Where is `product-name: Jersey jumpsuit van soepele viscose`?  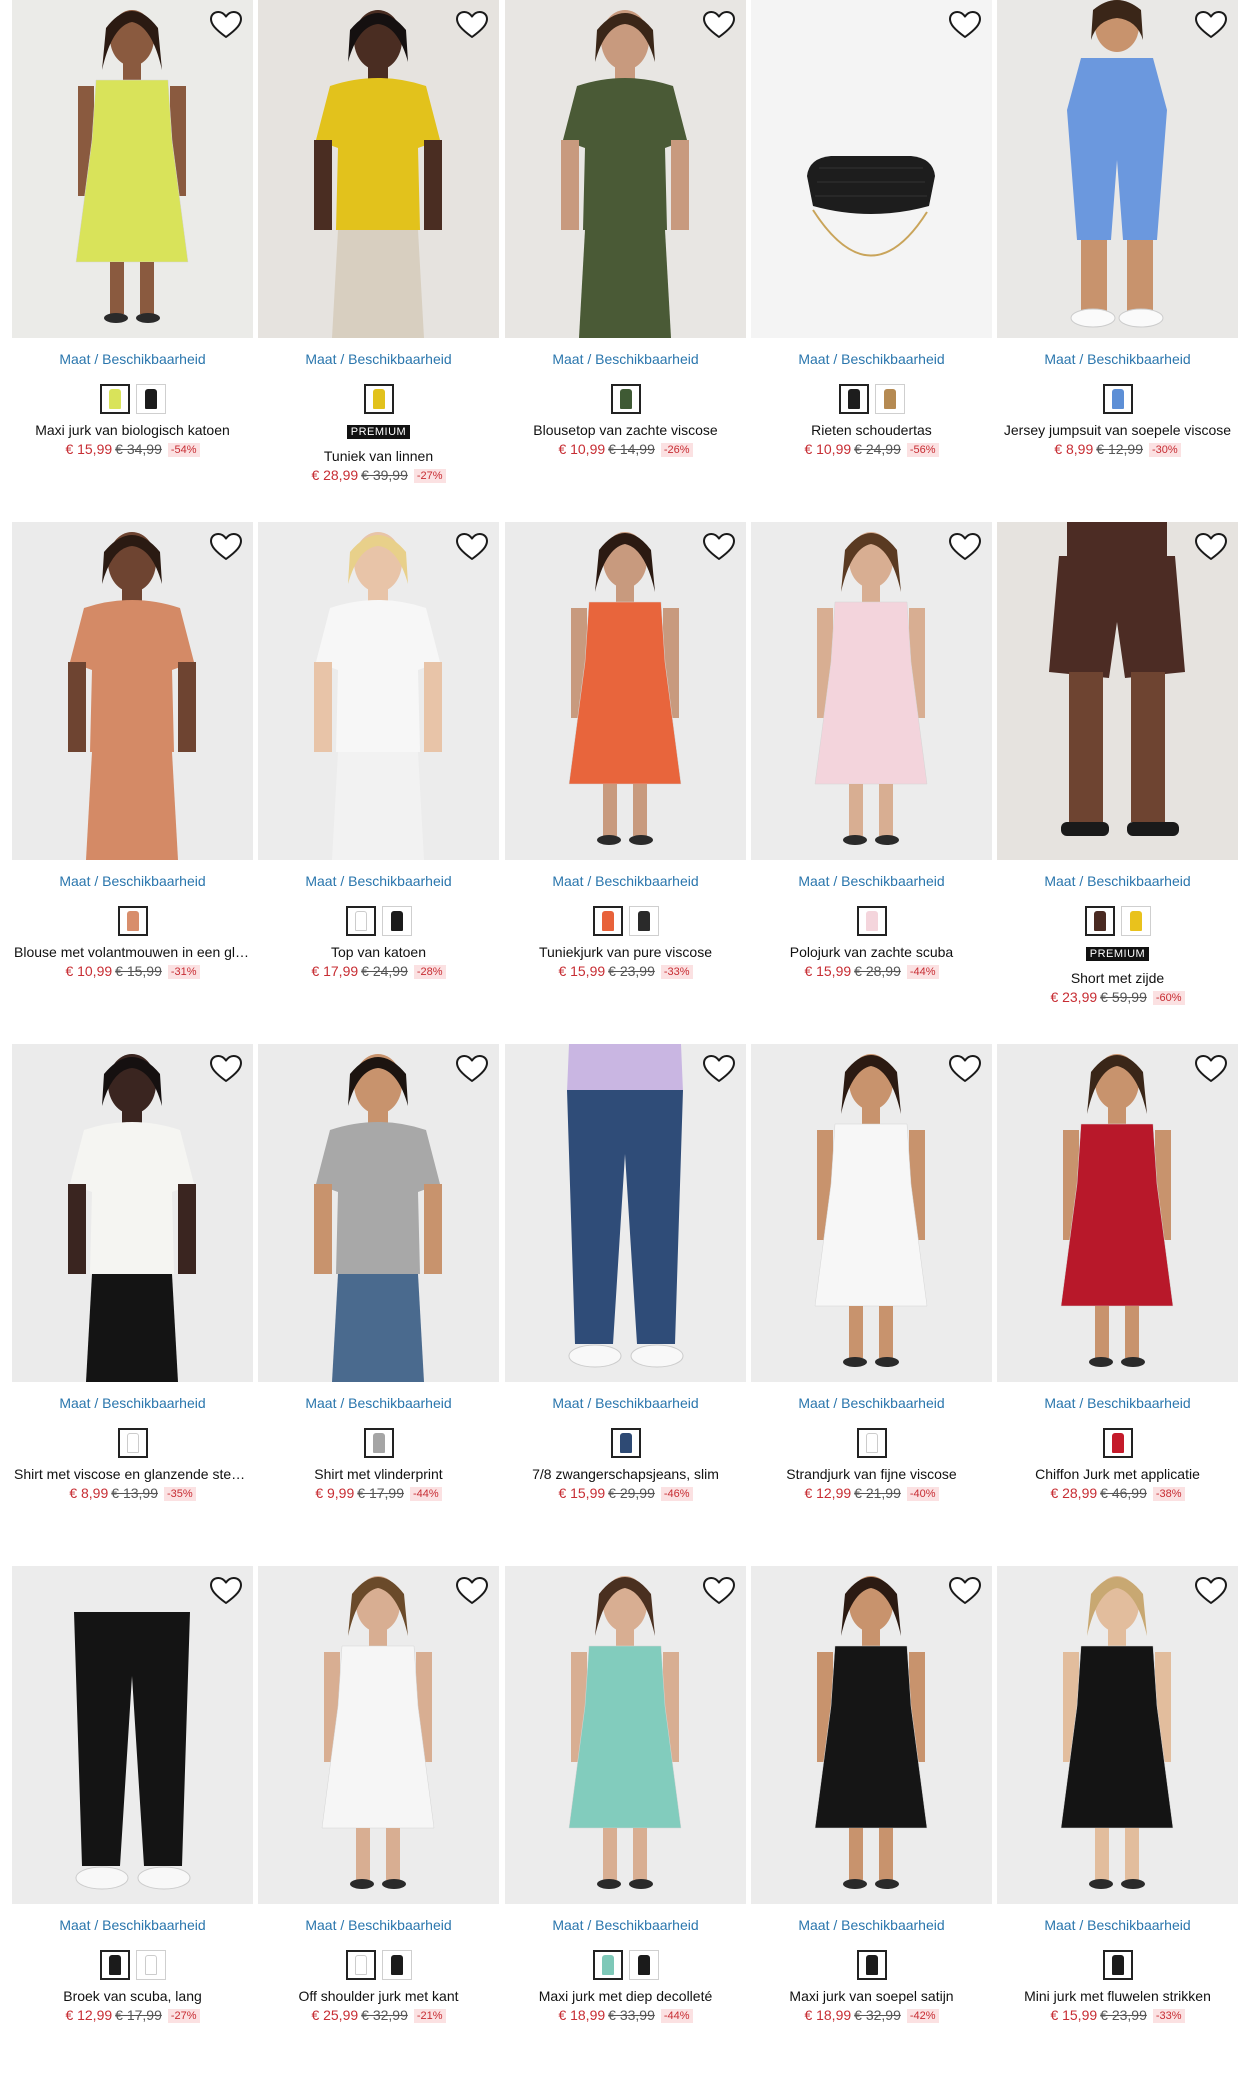 product-name: Jersey jumpsuit van soepele viscose is located at coordinates (1117, 430).